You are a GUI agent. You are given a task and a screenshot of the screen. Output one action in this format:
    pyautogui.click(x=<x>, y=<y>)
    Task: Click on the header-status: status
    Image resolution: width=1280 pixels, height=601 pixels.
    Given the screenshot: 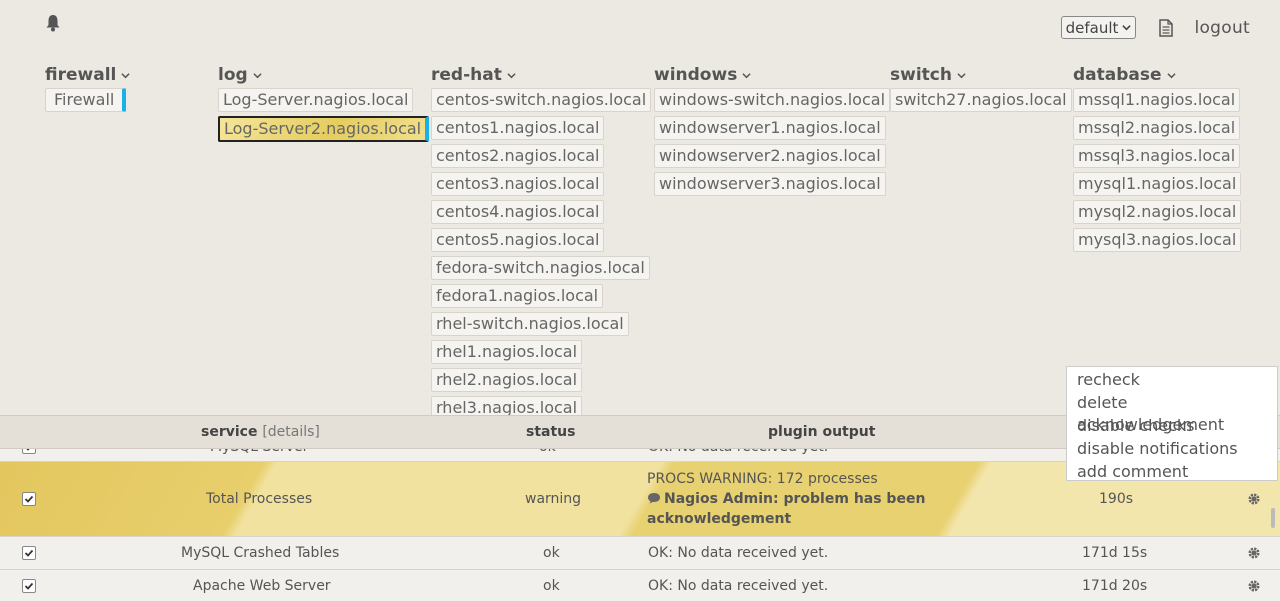 What is the action you would take?
    pyautogui.click(x=550, y=432)
    